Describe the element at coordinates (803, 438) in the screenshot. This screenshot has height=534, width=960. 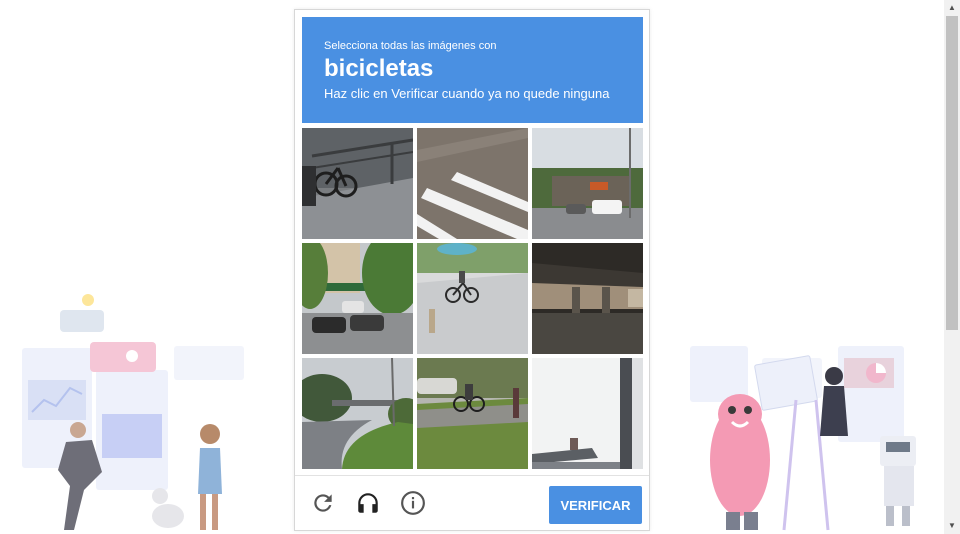
I see `right-illustration` at that location.